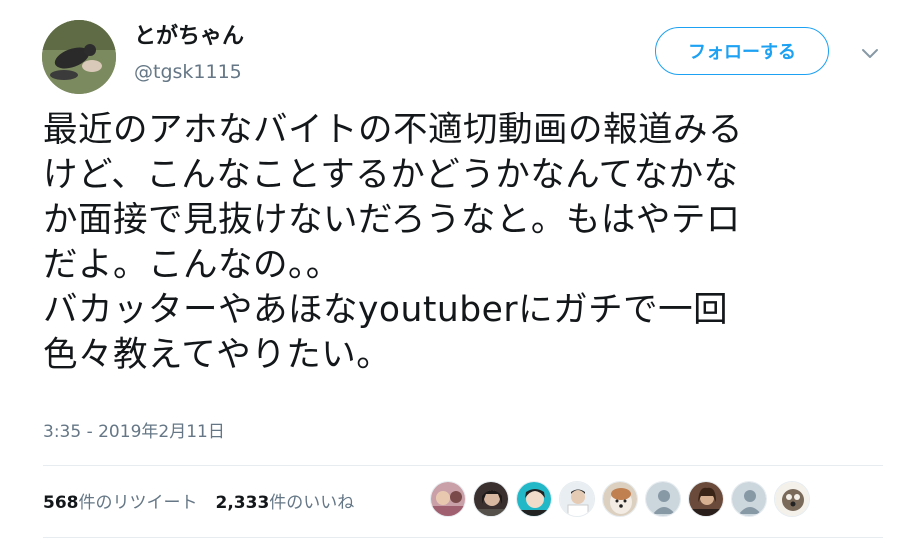 This screenshot has height=543, width=904. Describe the element at coordinates (870, 53) in the screenshot. I see `chevron-down-icon` at that location.